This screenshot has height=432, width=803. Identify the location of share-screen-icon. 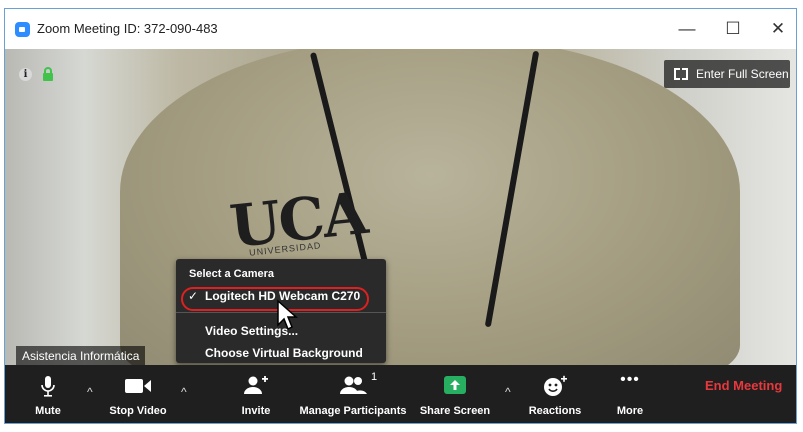
(455, 385).